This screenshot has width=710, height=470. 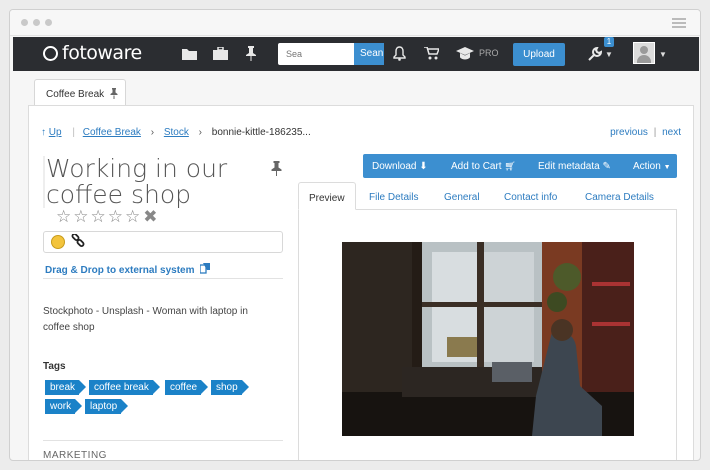 I want to click on up-arrow-icon: ↑, so click(x=43, y=132).